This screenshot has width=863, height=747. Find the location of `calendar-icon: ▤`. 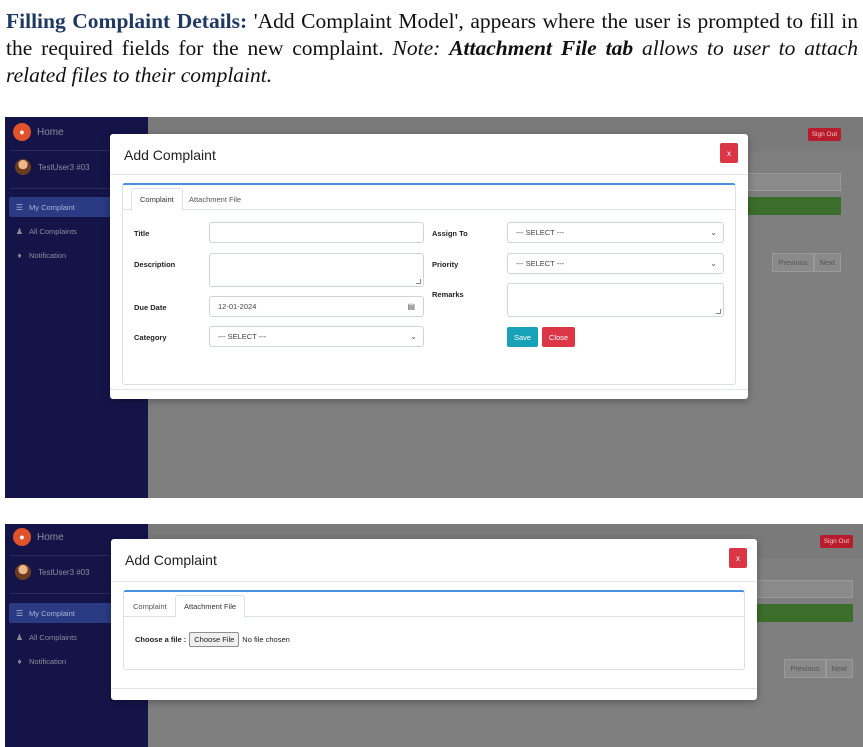

calendar-icon: ▤ is located at coordinates (411, 306).